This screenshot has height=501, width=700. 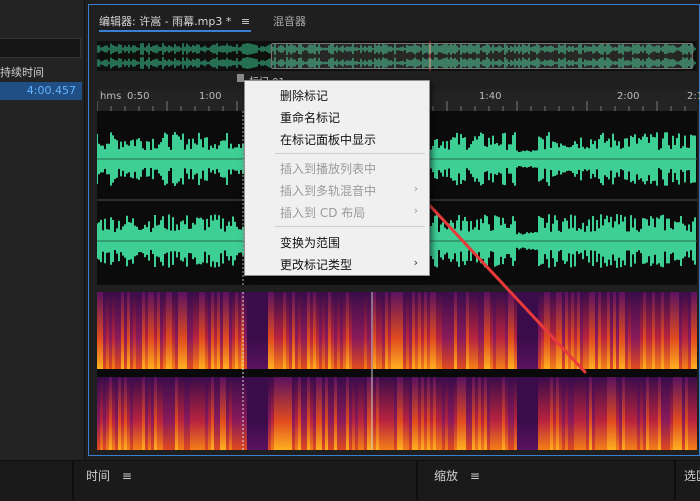 I want to click on tab-mixer: 混音器, so click(x=289, y=21).